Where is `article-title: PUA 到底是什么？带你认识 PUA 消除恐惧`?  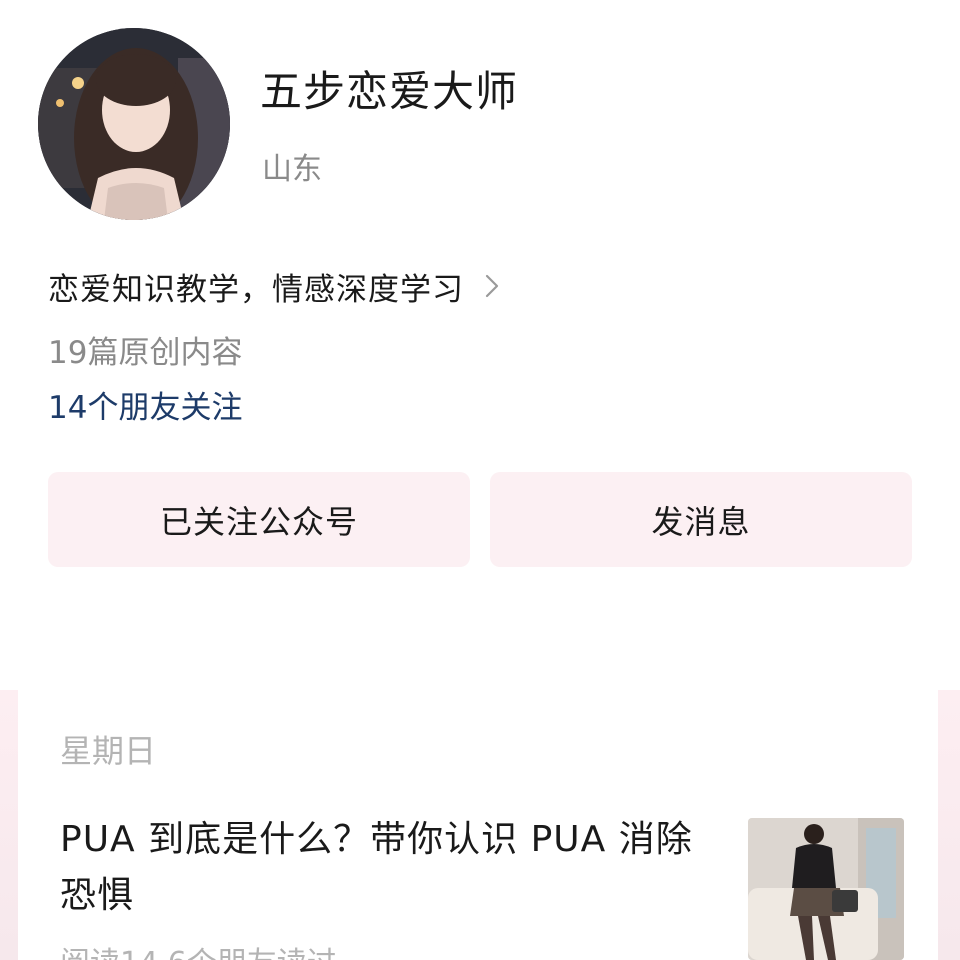
article-title: PUA 到底是什么？带你认识 PUA 消除恐惧 is located at coordinates (390, 868).